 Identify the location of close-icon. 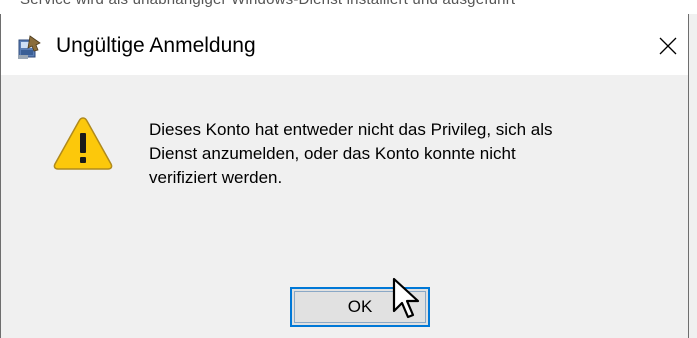
(668, 46).